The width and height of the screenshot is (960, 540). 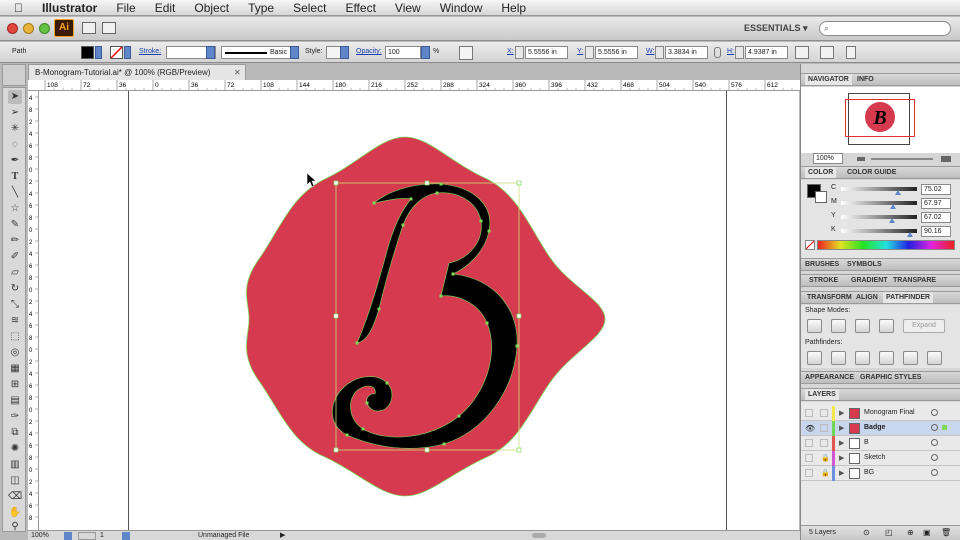 What do you see at coordinates (824, 413) in the screenshot?
I see `lock-toggle` at bounding box center [824, 413].